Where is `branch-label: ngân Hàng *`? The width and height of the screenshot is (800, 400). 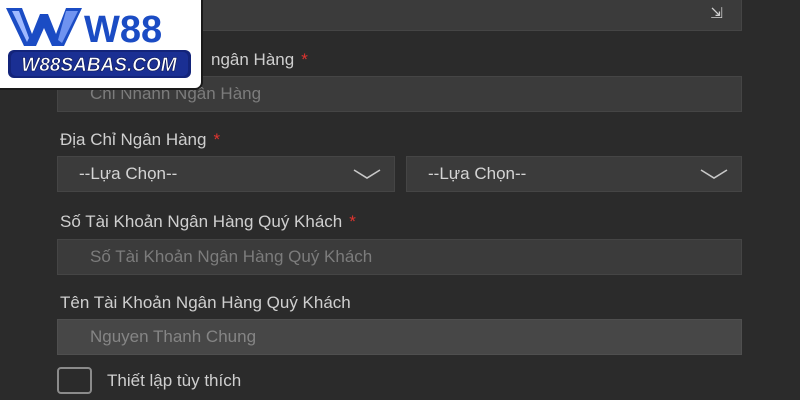 branch-label: ngân Hàng * is located at coordinates (259, 59).